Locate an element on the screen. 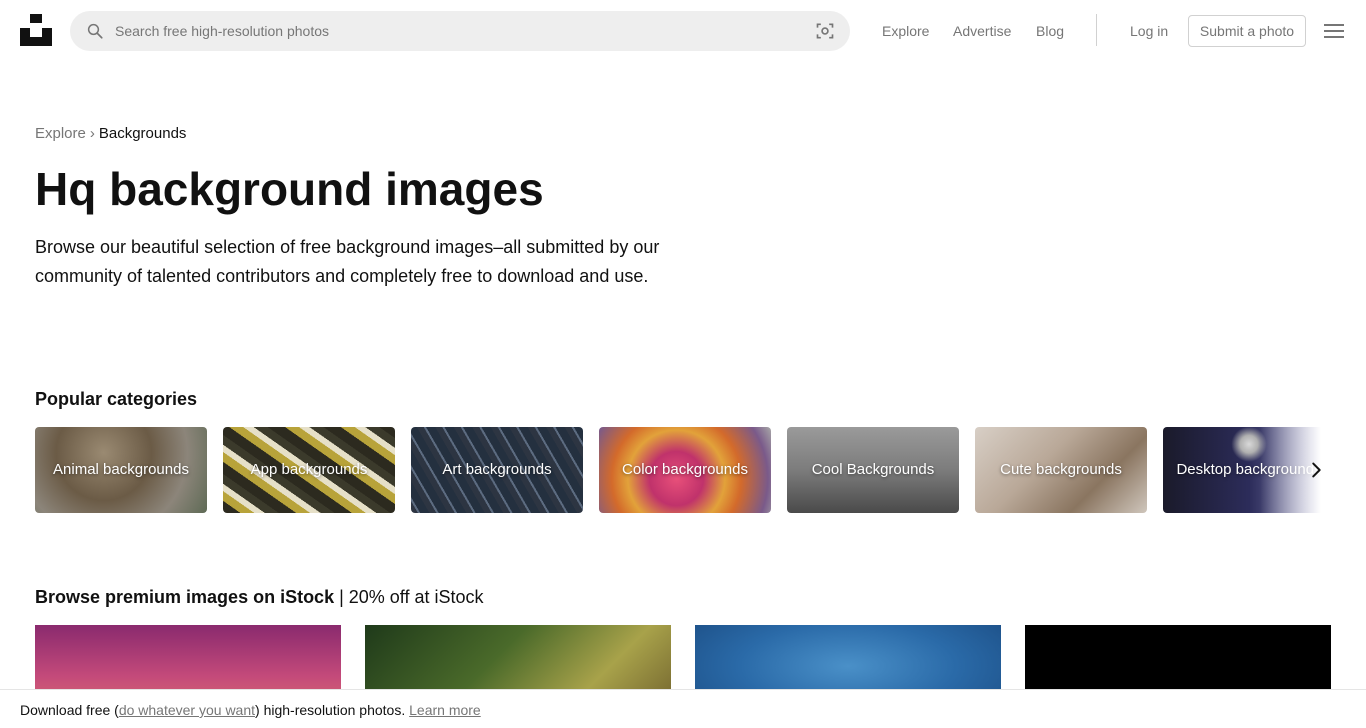 The height and width of the screenshot is (728, 1366). category-label: Animal backgrounds is located at coordinates (121, 469).